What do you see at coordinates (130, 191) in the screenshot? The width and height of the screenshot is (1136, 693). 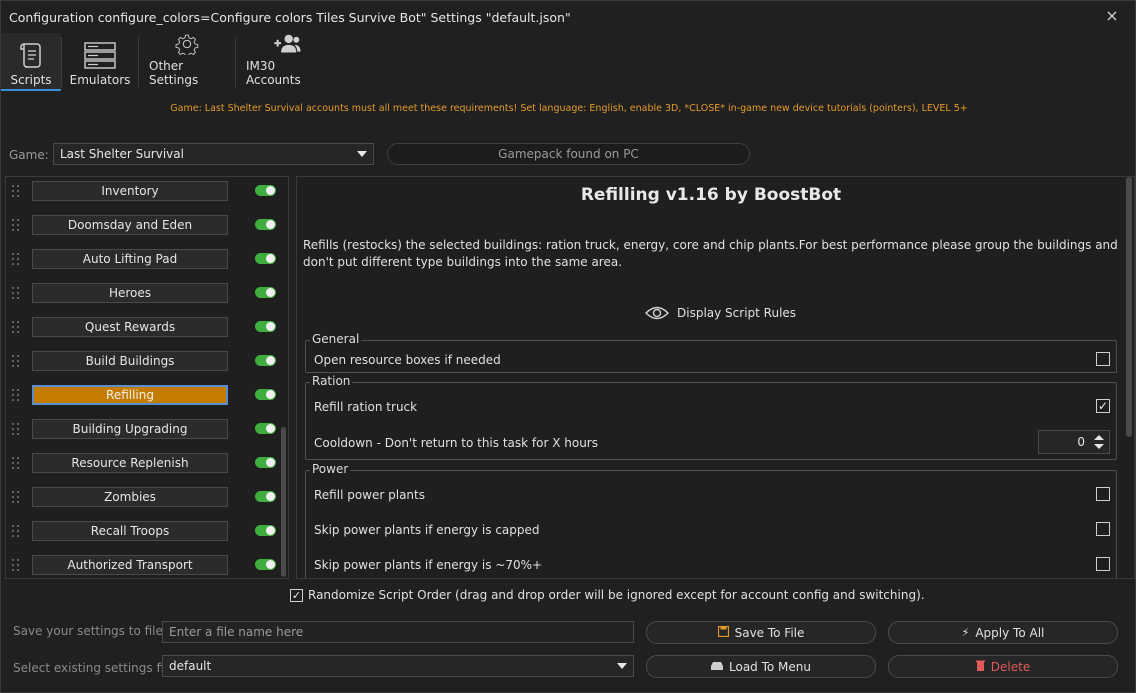 I see `script-button: Inventory` at bounding box center [130, 191].